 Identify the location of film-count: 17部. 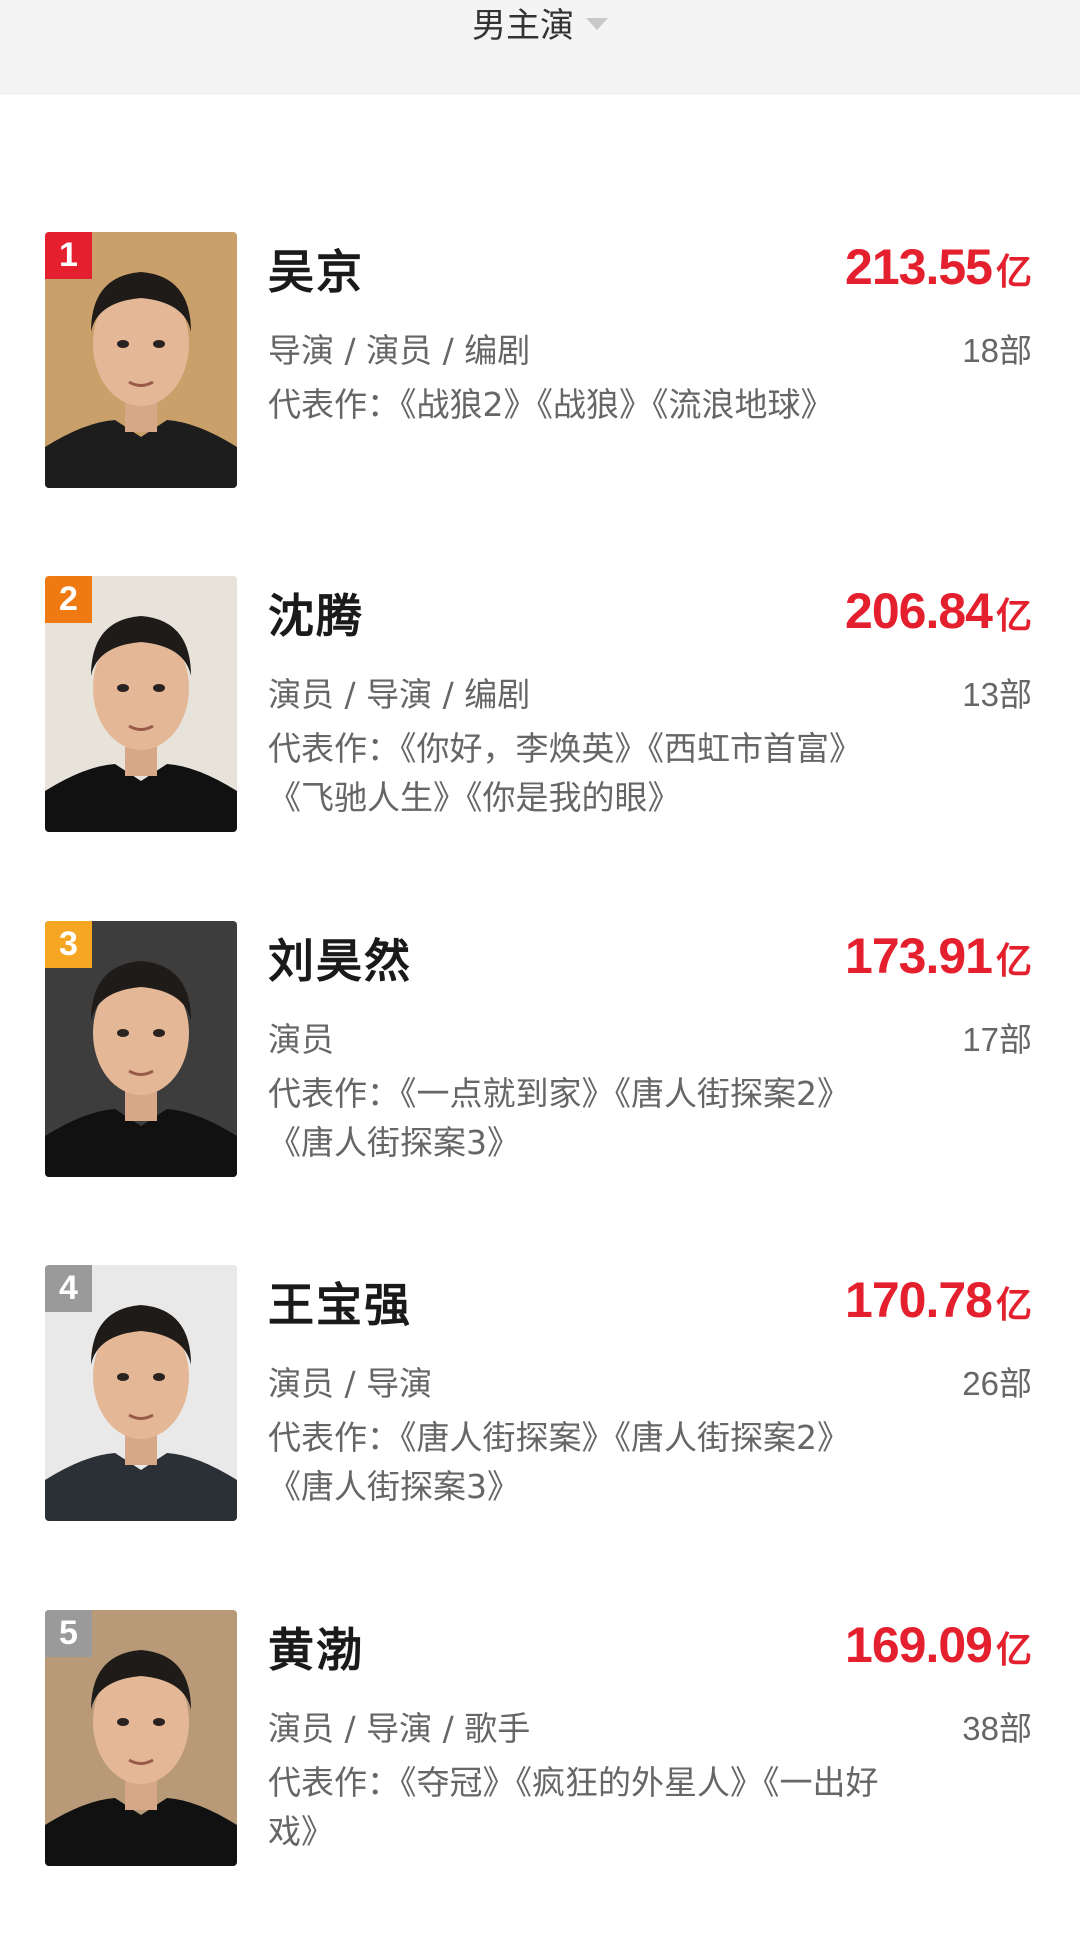
(997, 1039).